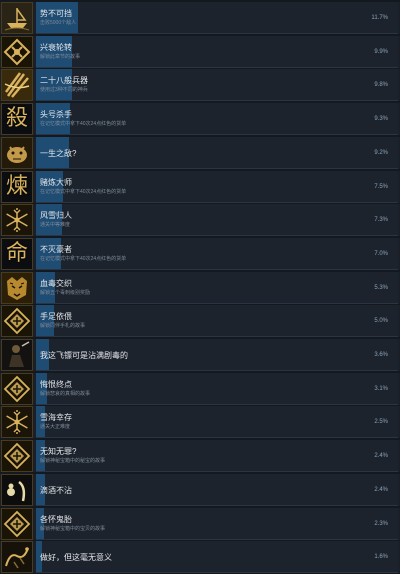 The height and width of the screenshot is (574, 400). What do you see at coordinates (65, 393) in the screenshot?
I see `achievement-description: 解锁悲哀的真相的故事` at bounding box center [65, 393].